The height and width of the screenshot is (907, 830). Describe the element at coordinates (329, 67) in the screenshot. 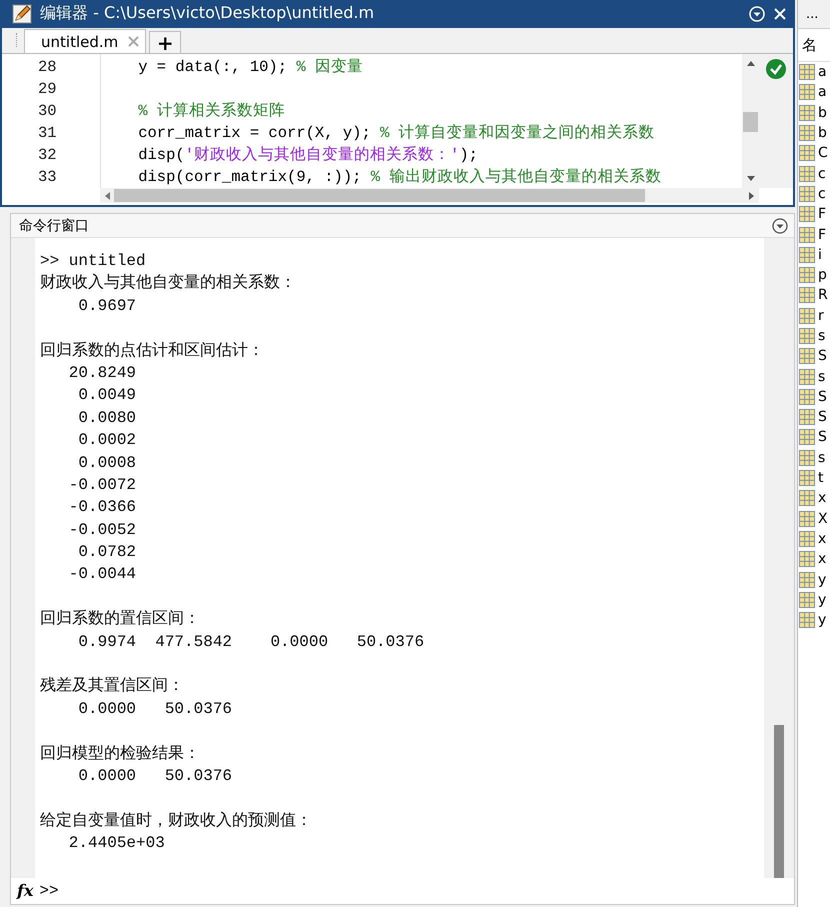

I see `code-comment: % 因变量` at that location.